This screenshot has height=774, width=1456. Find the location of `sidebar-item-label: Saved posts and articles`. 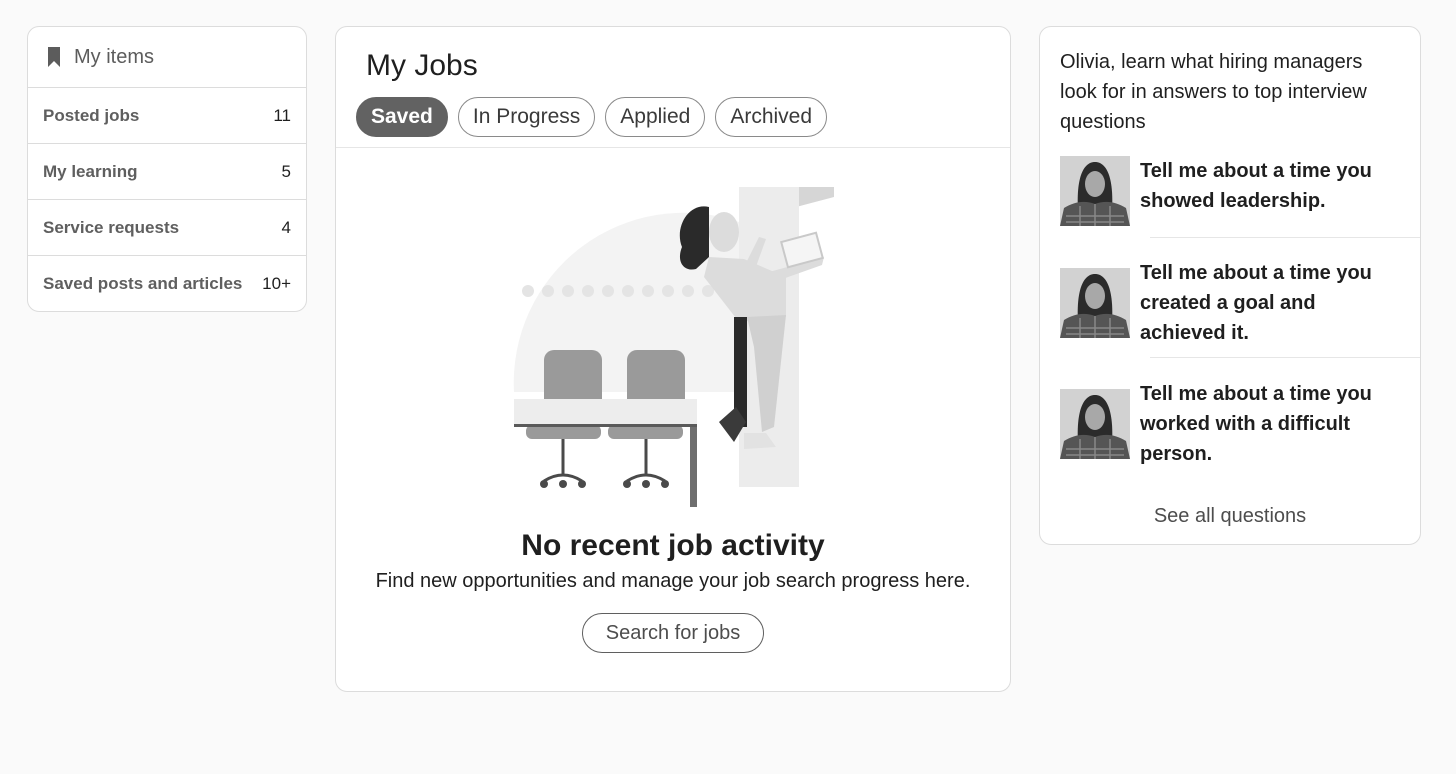

sidebar-item-label: Saved posts and articles is located at coordinates (143, 283).